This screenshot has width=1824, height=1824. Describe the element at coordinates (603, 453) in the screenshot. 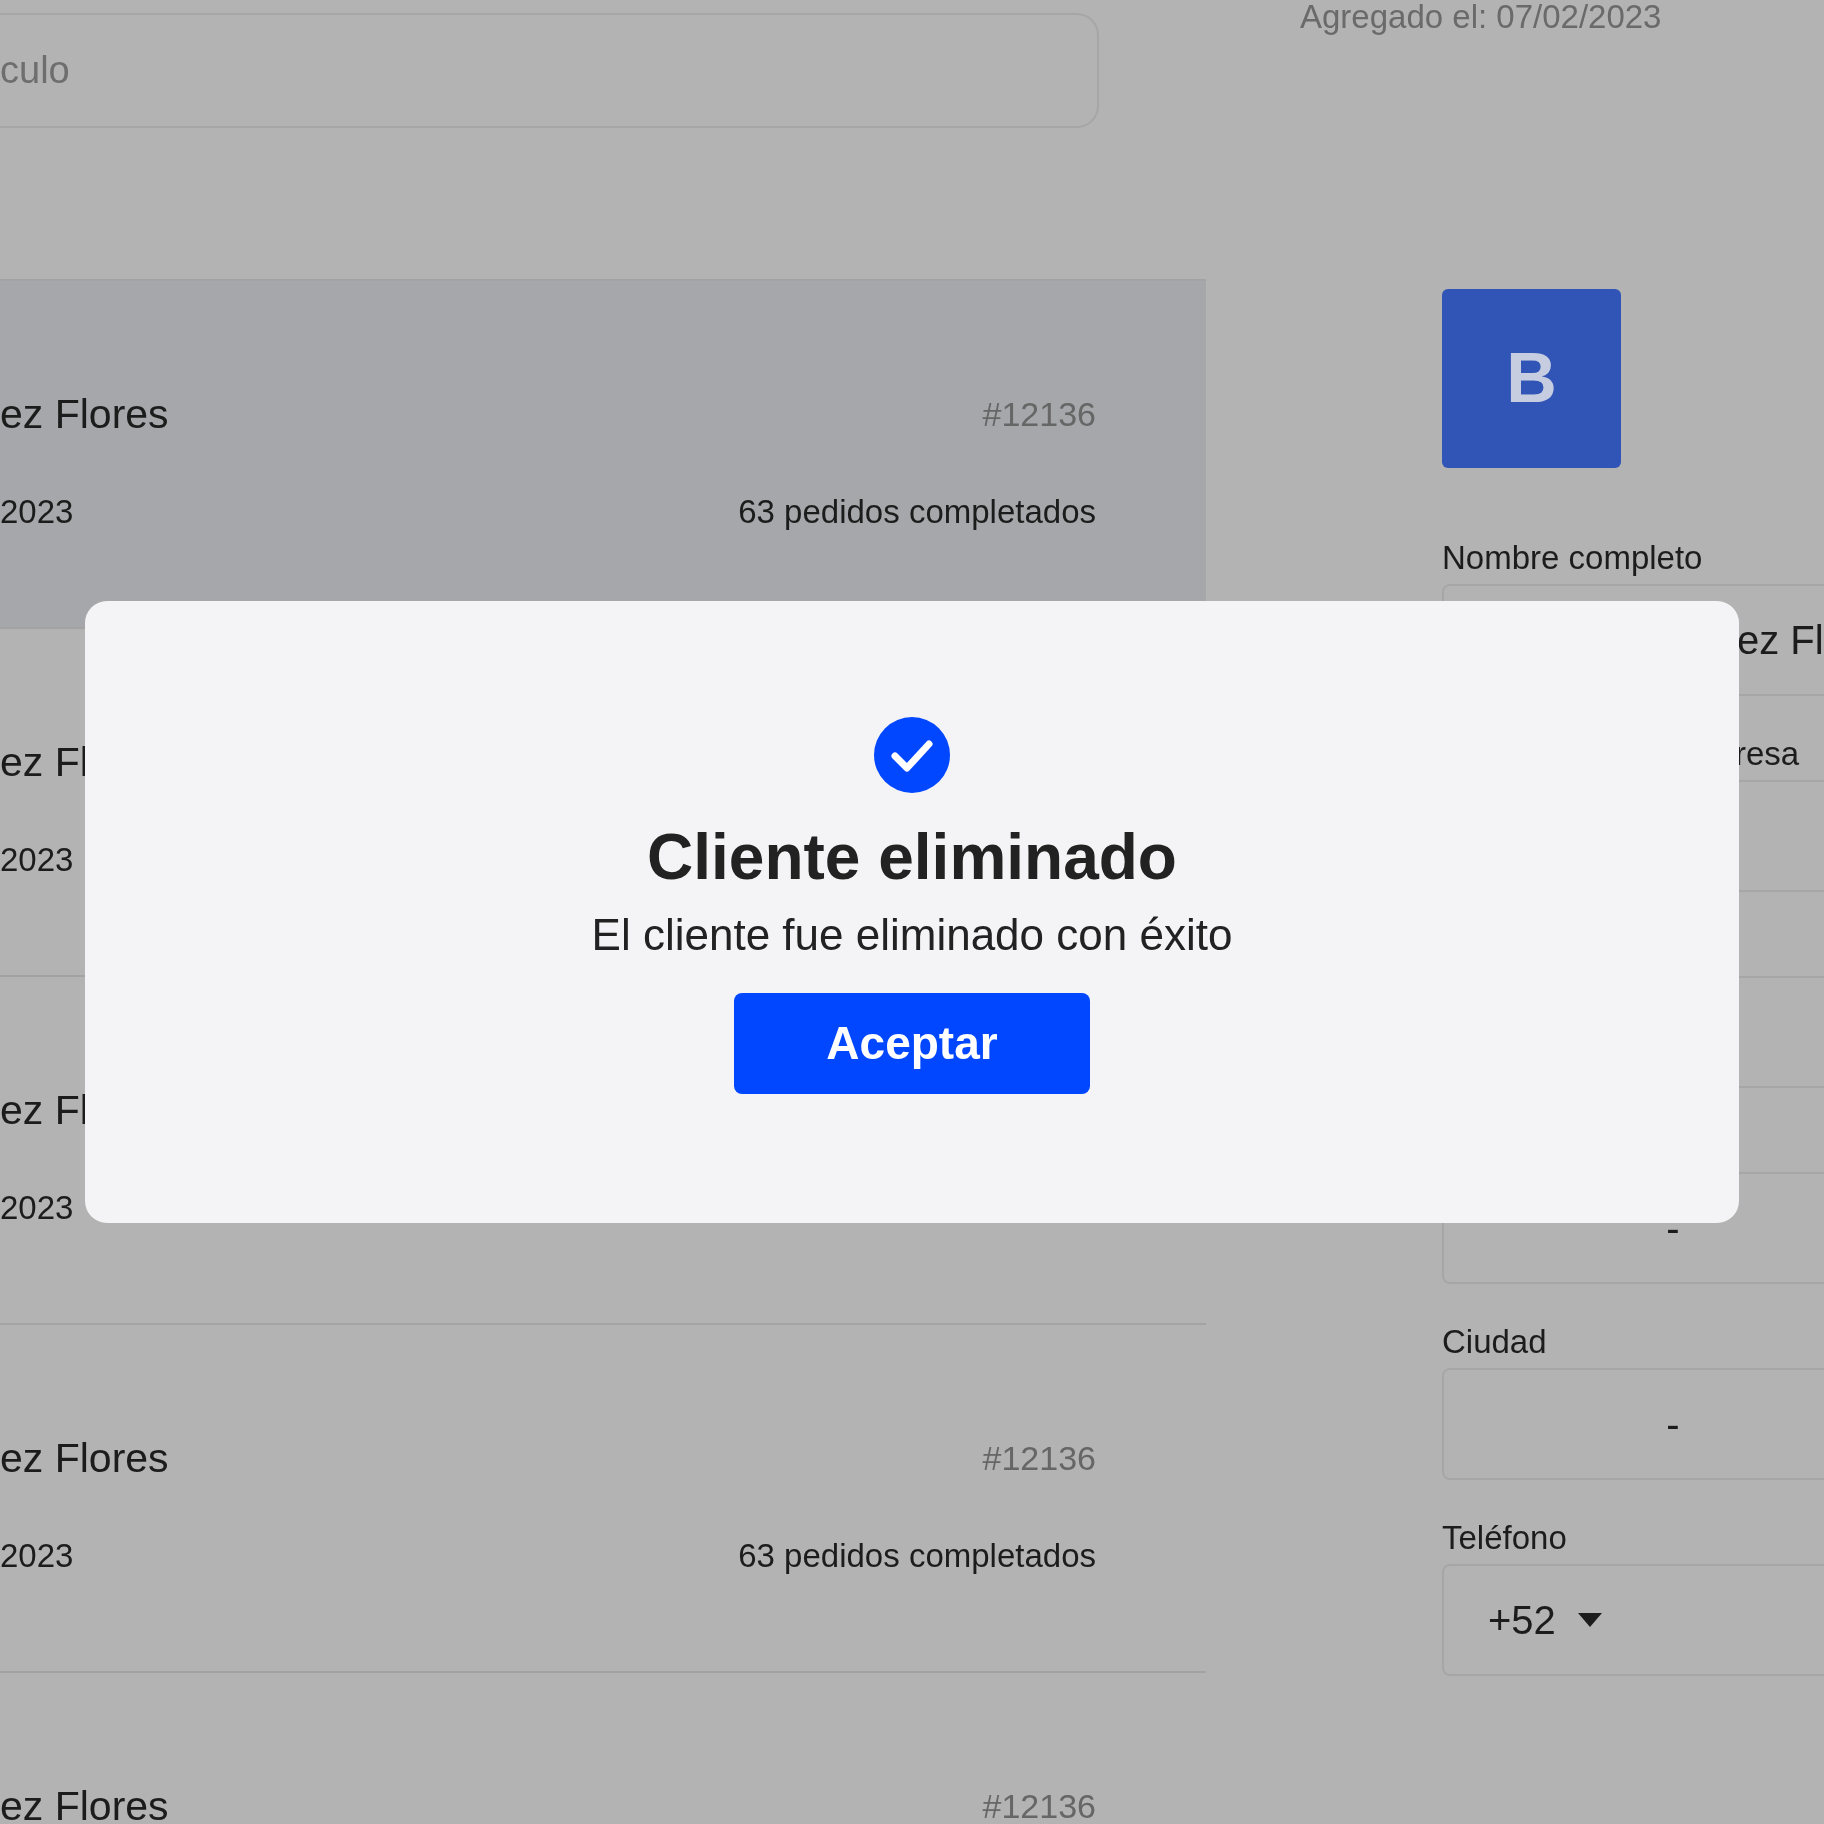

I see `client-row: ez Flores #12136 2023 63 pedidos completados` at that location.